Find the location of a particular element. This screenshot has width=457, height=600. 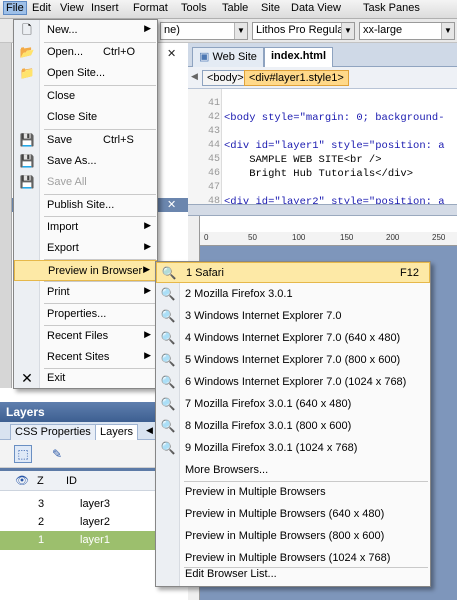

menu-item-multi-browsers: Preview in Multiple Browsers is located at coordinates (293, 492).